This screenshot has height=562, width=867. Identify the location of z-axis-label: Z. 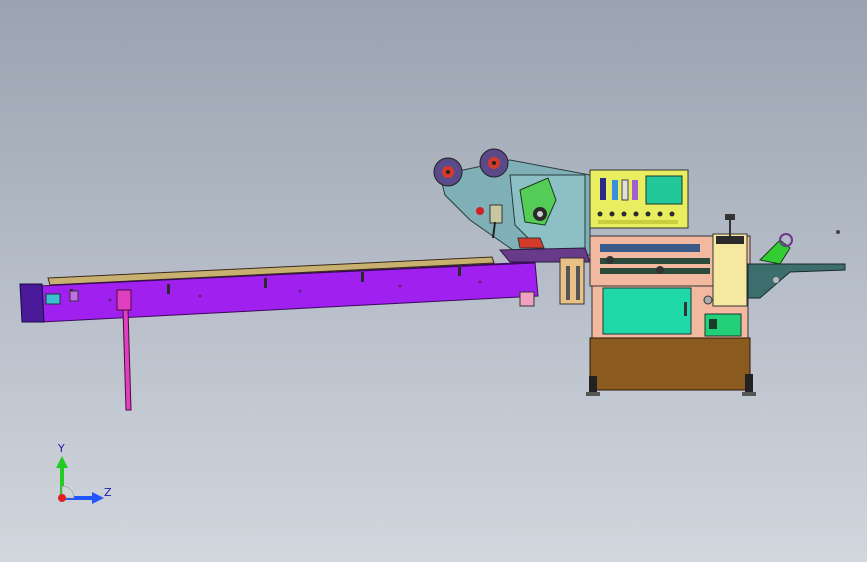
(108, 492).